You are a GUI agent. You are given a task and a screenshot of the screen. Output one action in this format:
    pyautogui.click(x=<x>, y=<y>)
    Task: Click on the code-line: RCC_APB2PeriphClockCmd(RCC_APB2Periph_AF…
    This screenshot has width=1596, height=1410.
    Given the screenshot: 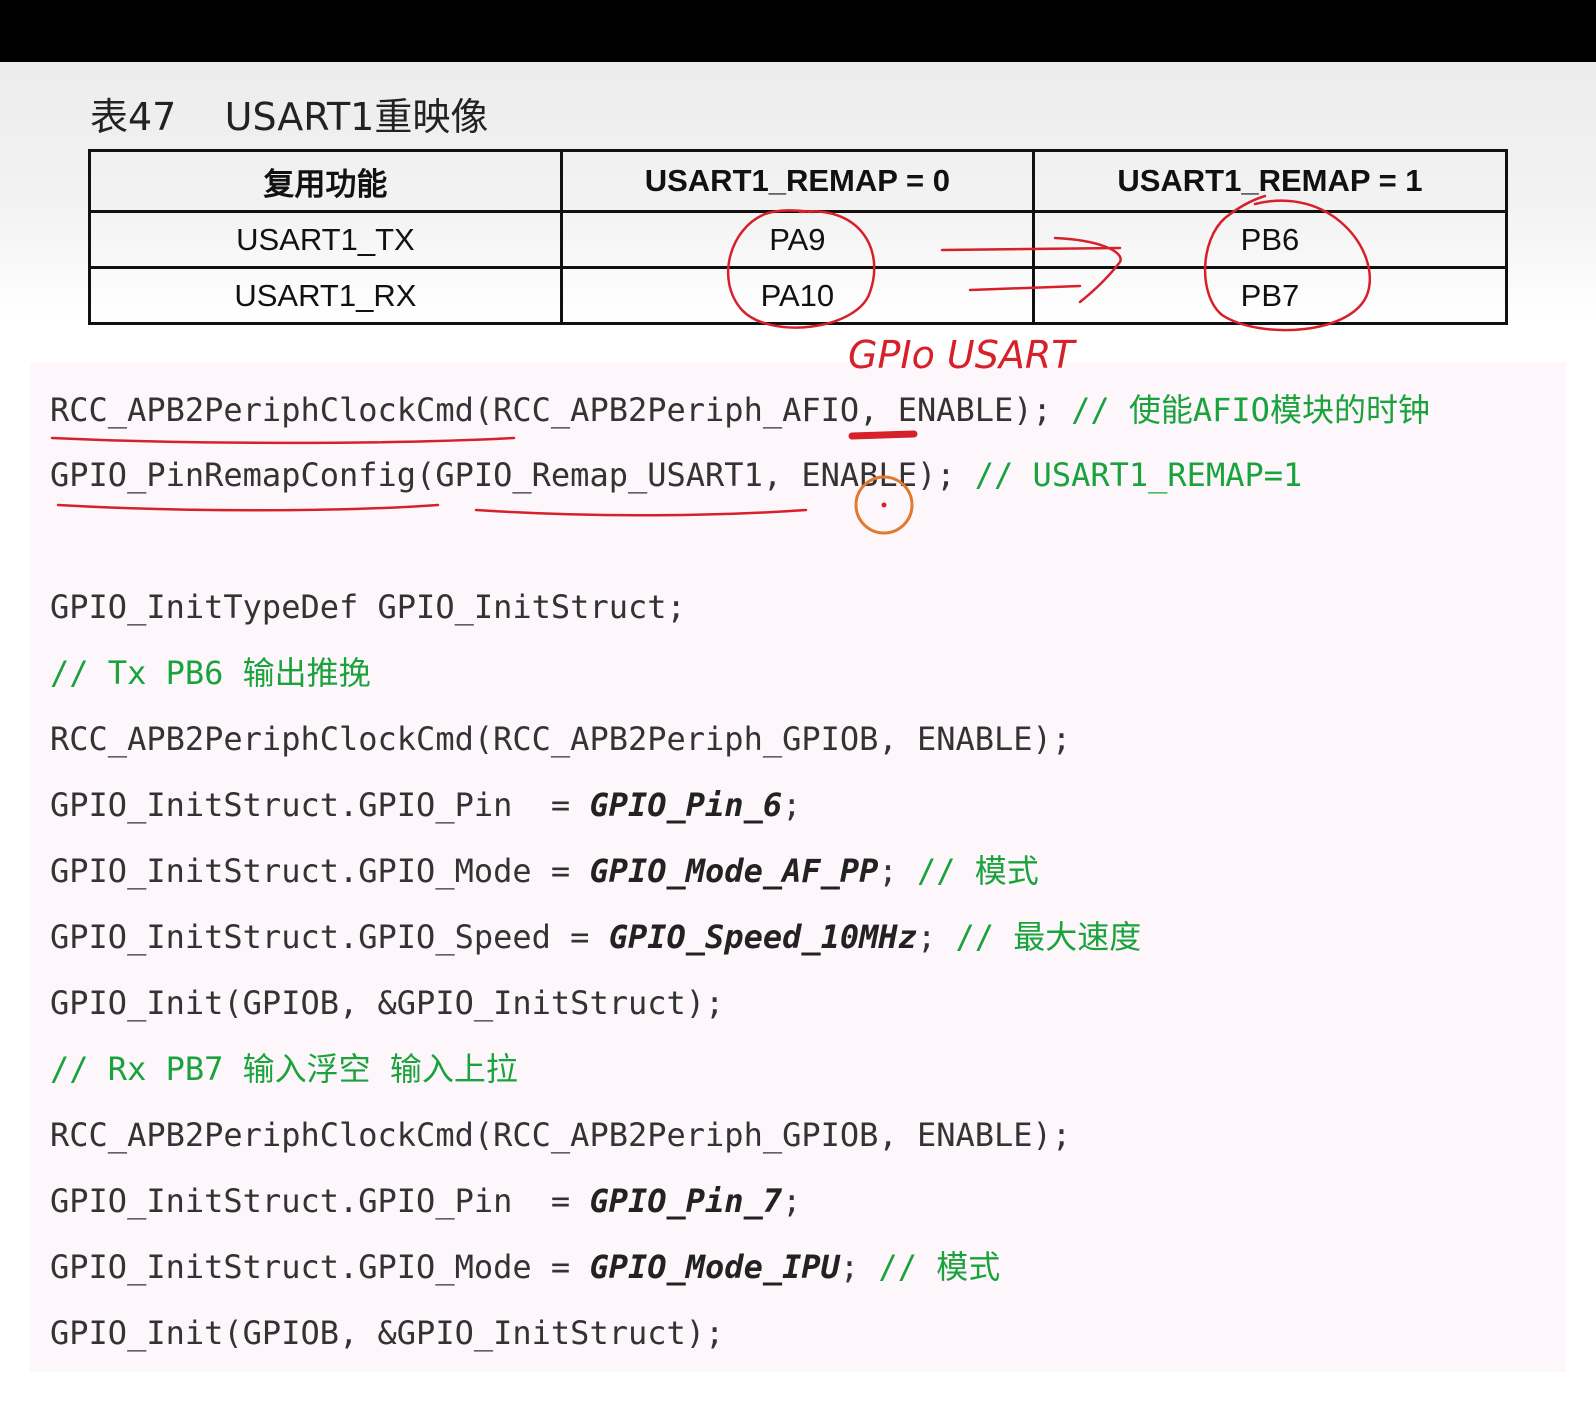 What is the action you would take?
    pyautogui.click(x=740, y=410)
    